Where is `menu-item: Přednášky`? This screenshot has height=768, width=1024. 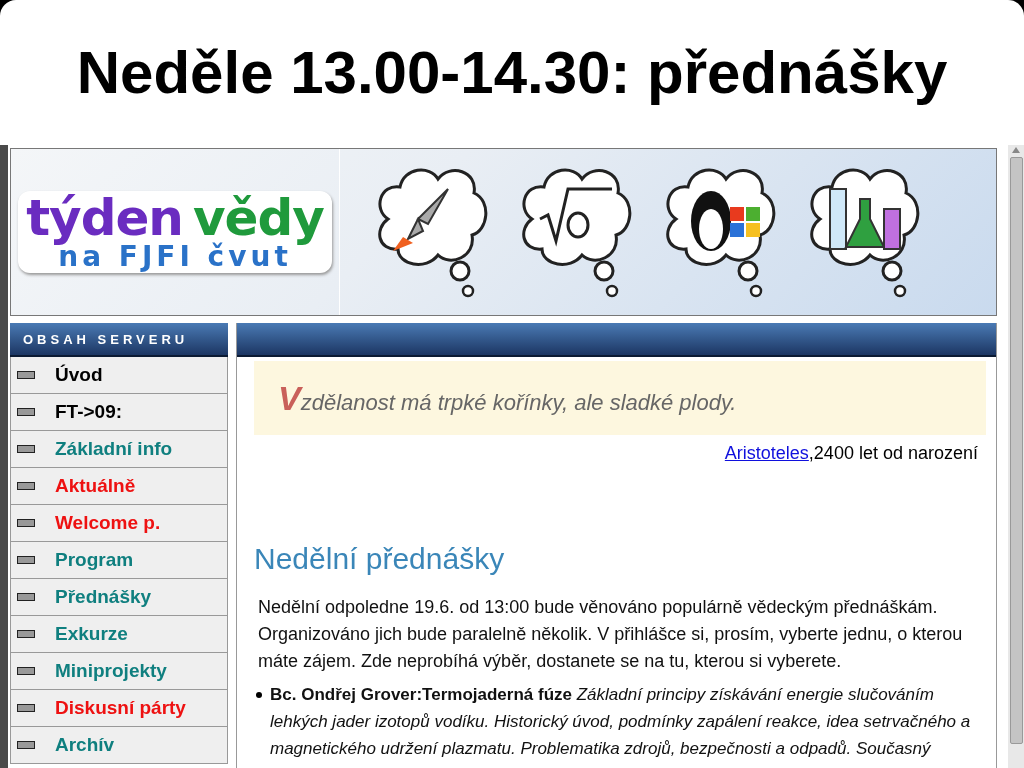
menu-item: Přednášky is located at coordinates (119, 597).